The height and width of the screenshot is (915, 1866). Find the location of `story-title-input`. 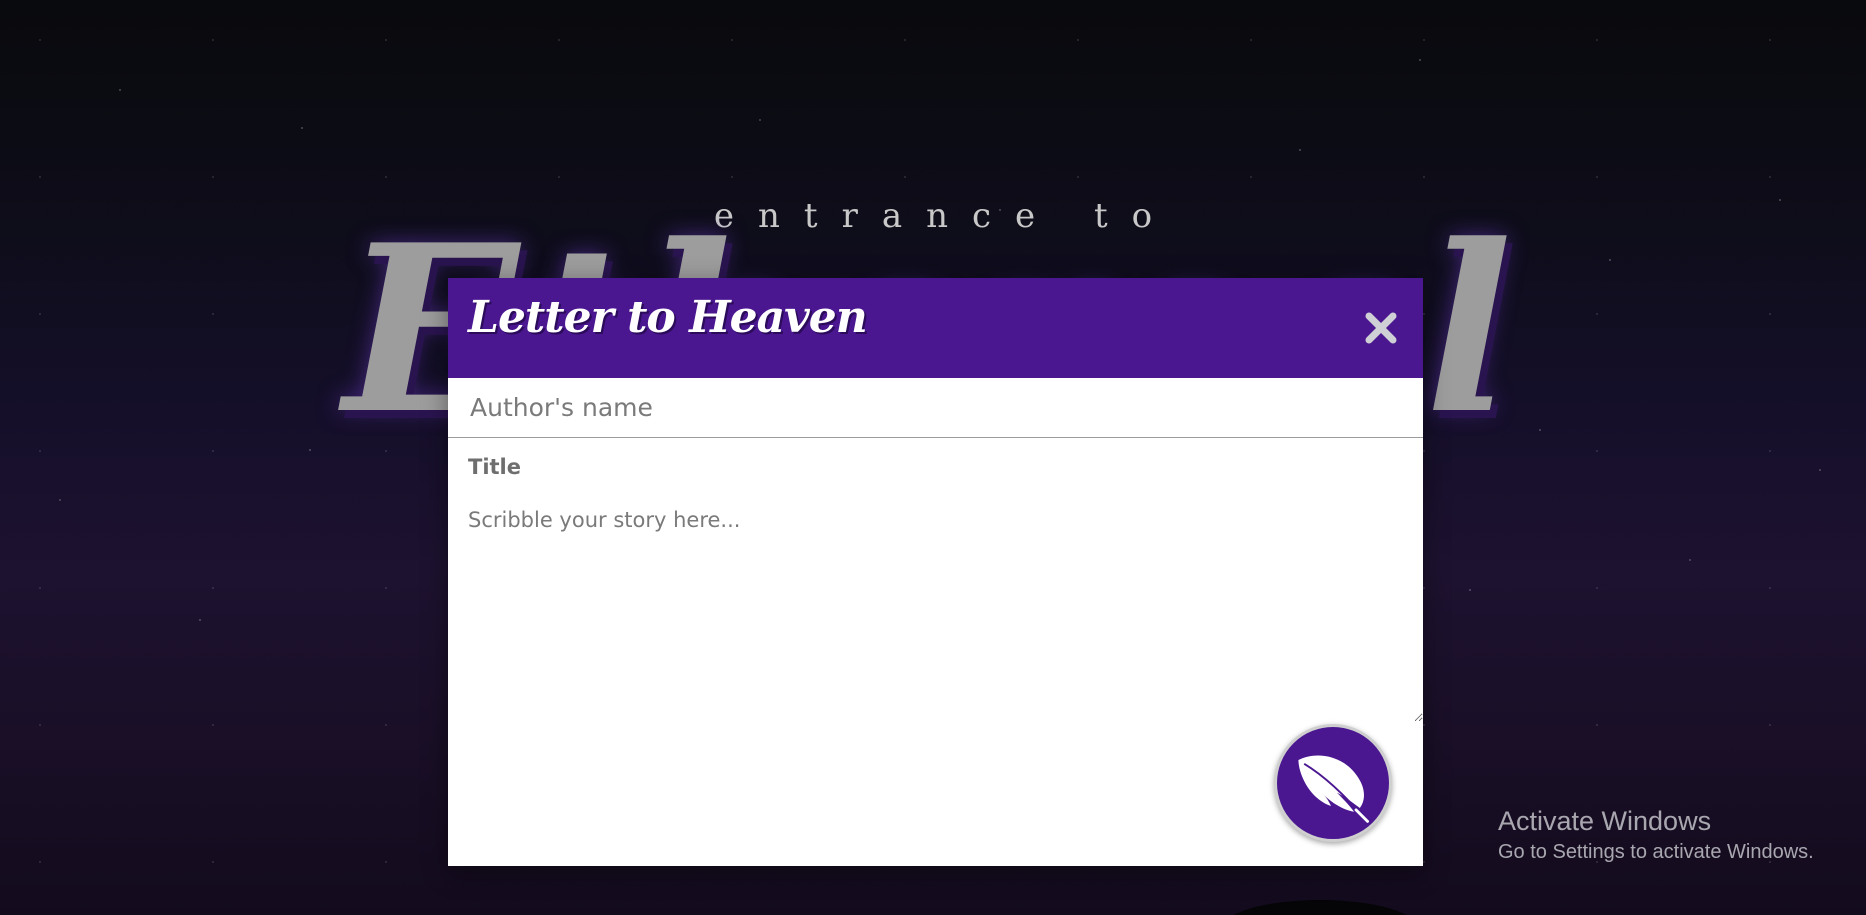

story-title-input is located at coordinates (935, 467).